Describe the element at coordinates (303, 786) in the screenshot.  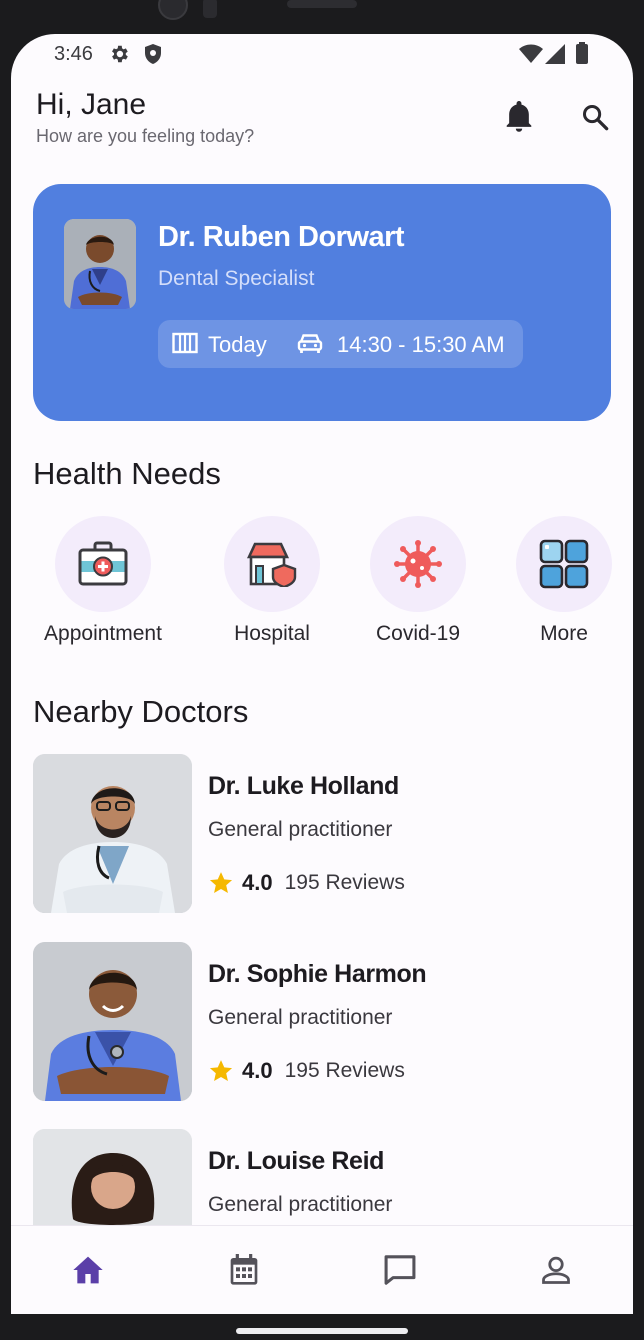
I see `doctor-name: Dr. Luke Holland` at that location.